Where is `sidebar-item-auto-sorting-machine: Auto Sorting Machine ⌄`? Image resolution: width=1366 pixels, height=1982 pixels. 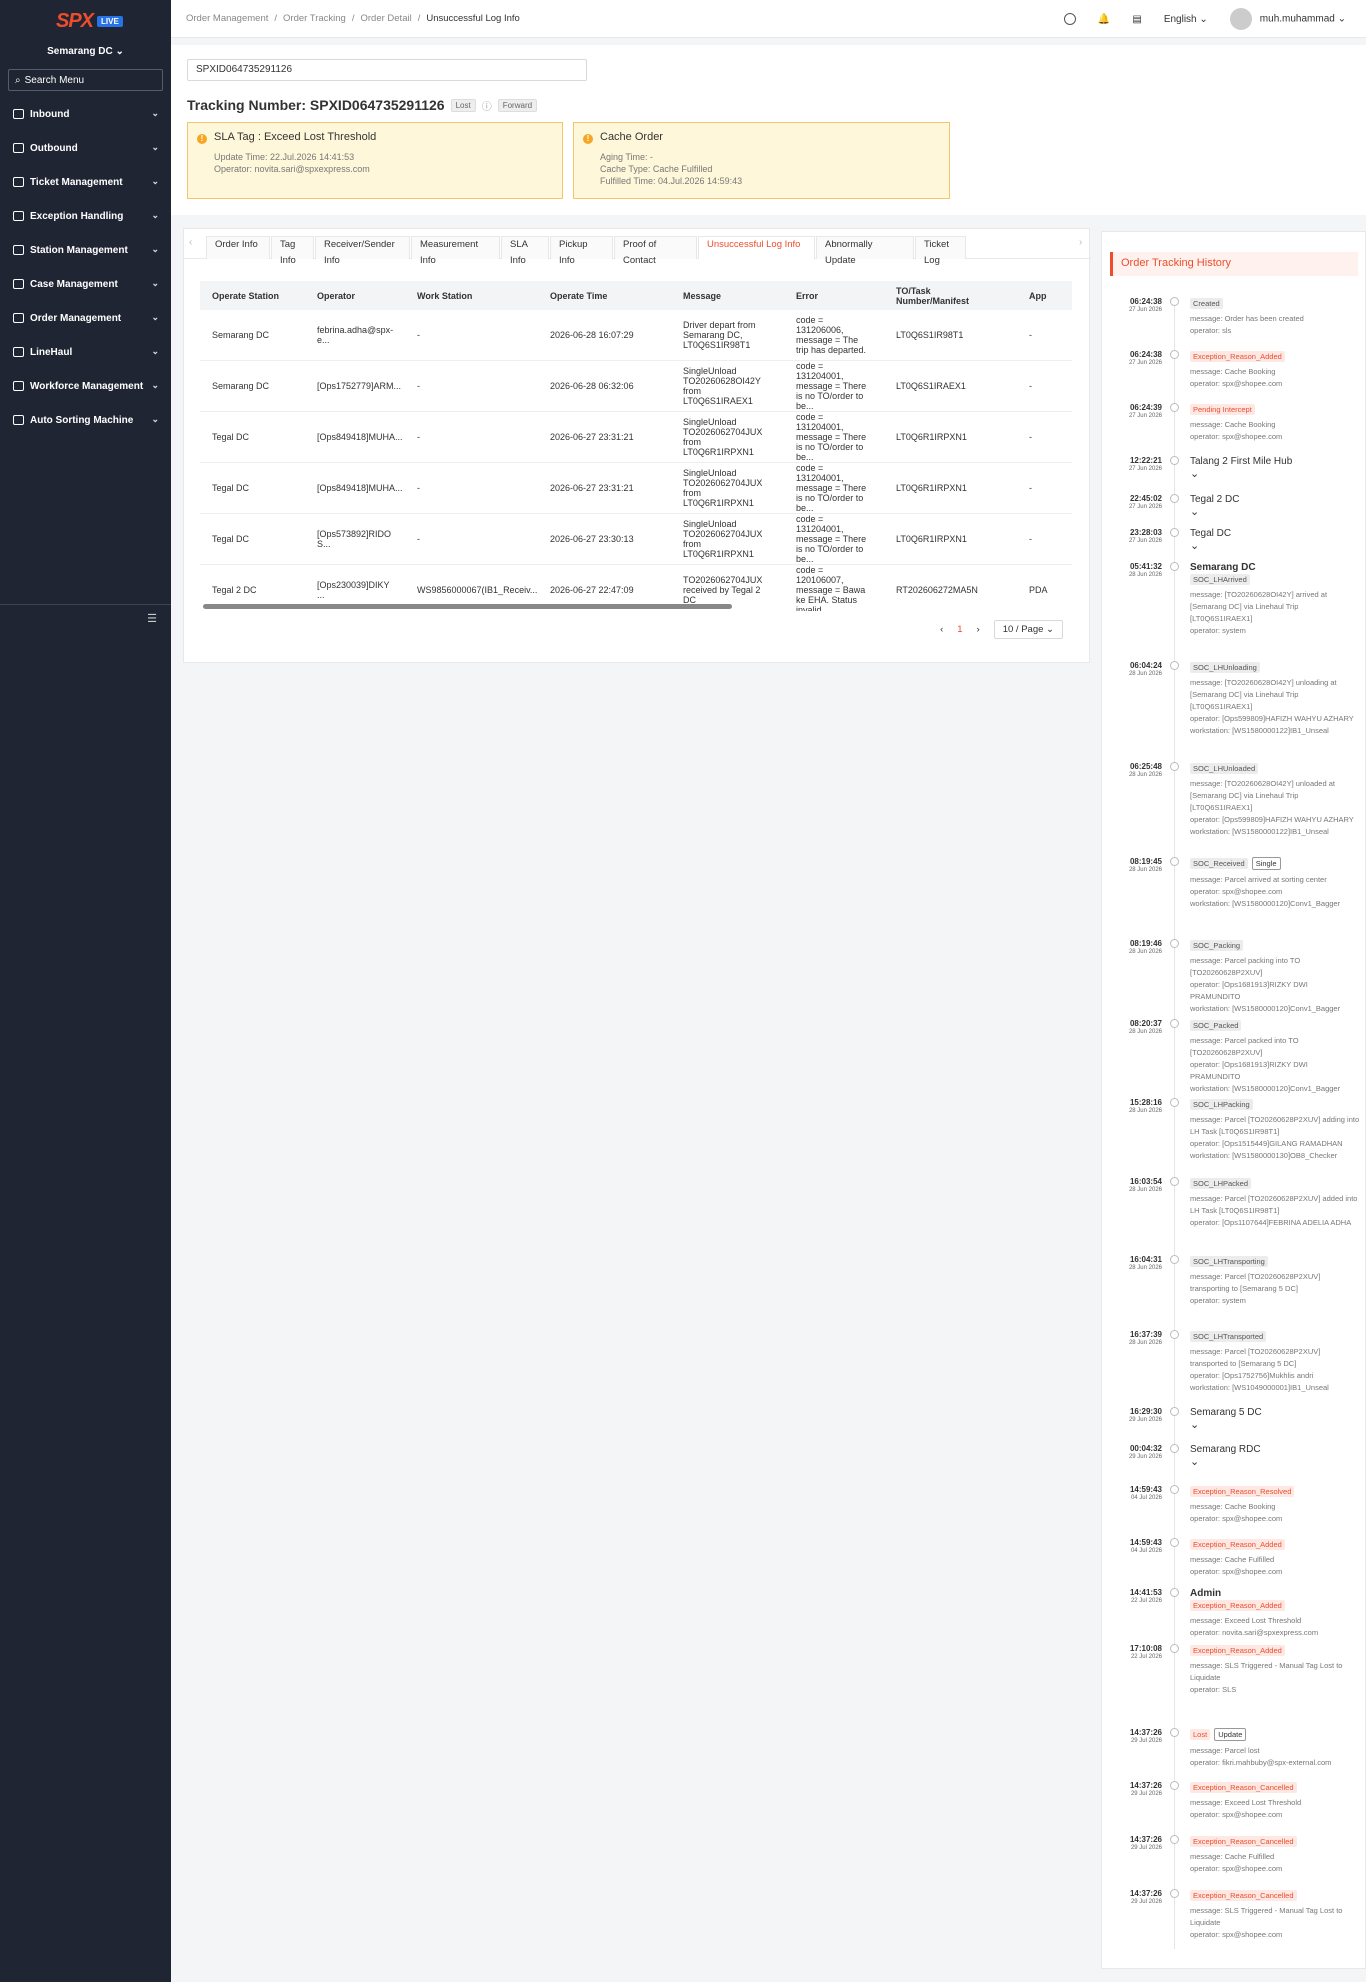
sidebar-item-auto-sorting-machine: Auto Sorting Machine ⌄ is located at coordinates (85, 420).